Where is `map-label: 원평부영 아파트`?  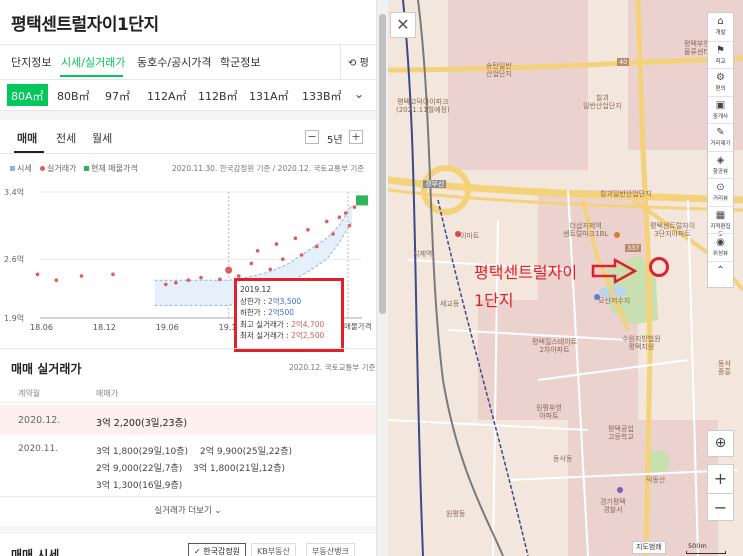
map-label: 원평부영 아파트 is located at coordinates (549, 412).